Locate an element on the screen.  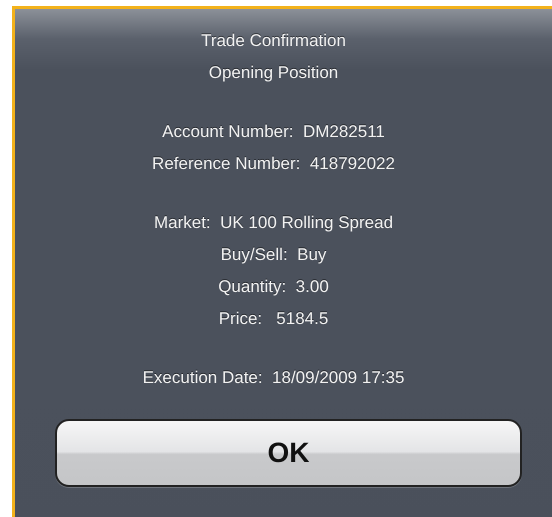
detail-line: Buy/Sell: Buy is located at coordinates (273, 255).